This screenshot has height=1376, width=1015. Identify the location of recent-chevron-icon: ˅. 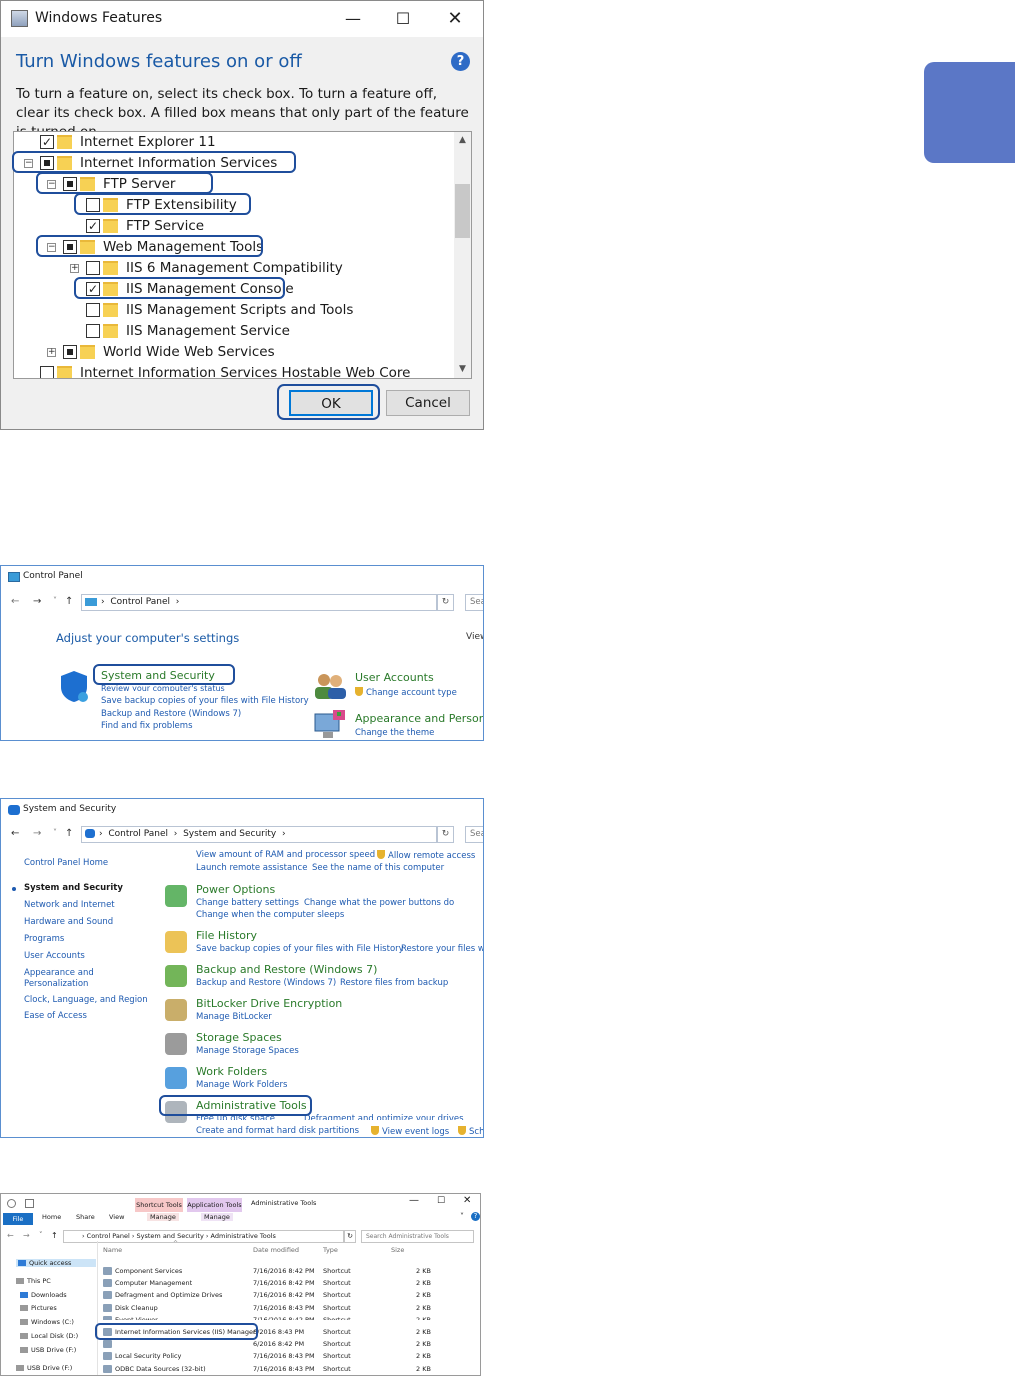
(55, 836).